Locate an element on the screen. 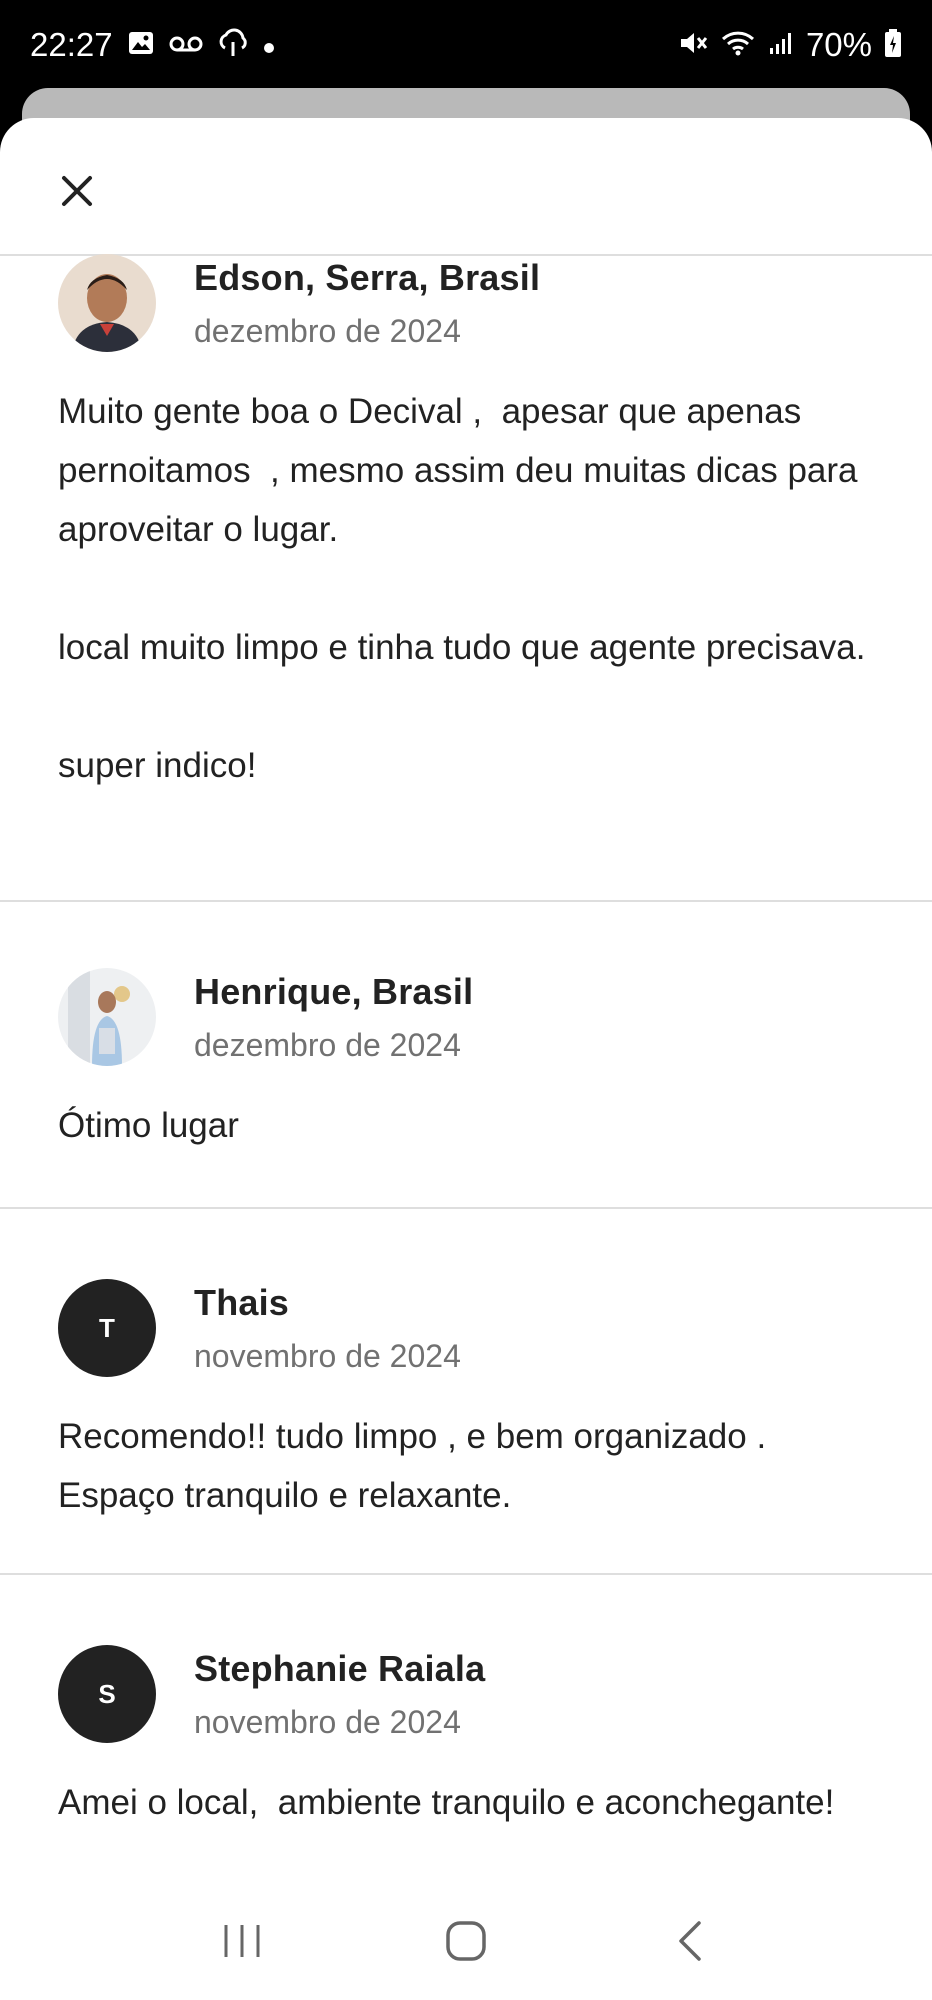 This screenshot has height=2000, width=932. review-header: S Stephanie Raiala novembro de 2024 is located at coordinates (466, 1694).